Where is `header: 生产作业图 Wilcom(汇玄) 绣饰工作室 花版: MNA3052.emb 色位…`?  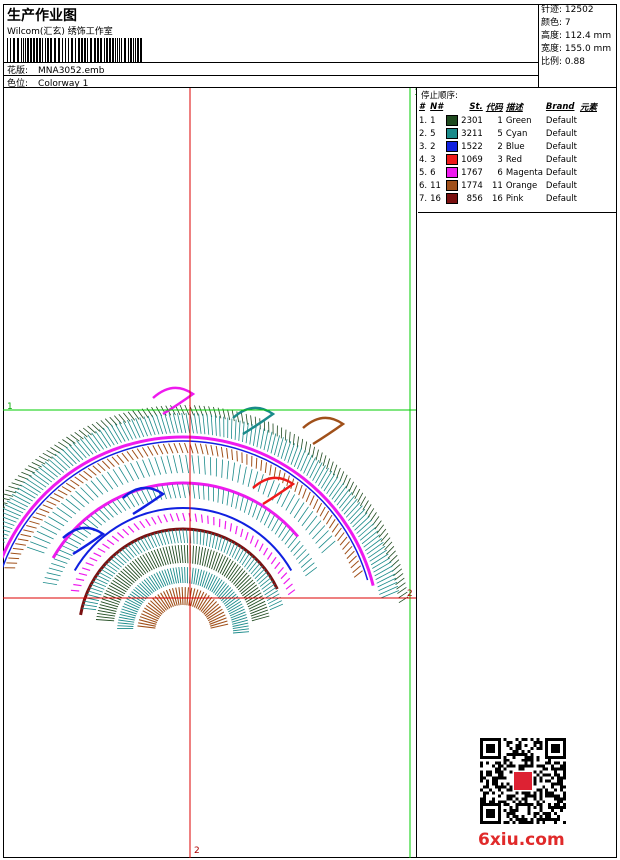 header: 生产作业图 Wilcom(汇玄) 绣饰工作室 花版: MNA3052.emb 色位… is located at coordinates (310, 46).